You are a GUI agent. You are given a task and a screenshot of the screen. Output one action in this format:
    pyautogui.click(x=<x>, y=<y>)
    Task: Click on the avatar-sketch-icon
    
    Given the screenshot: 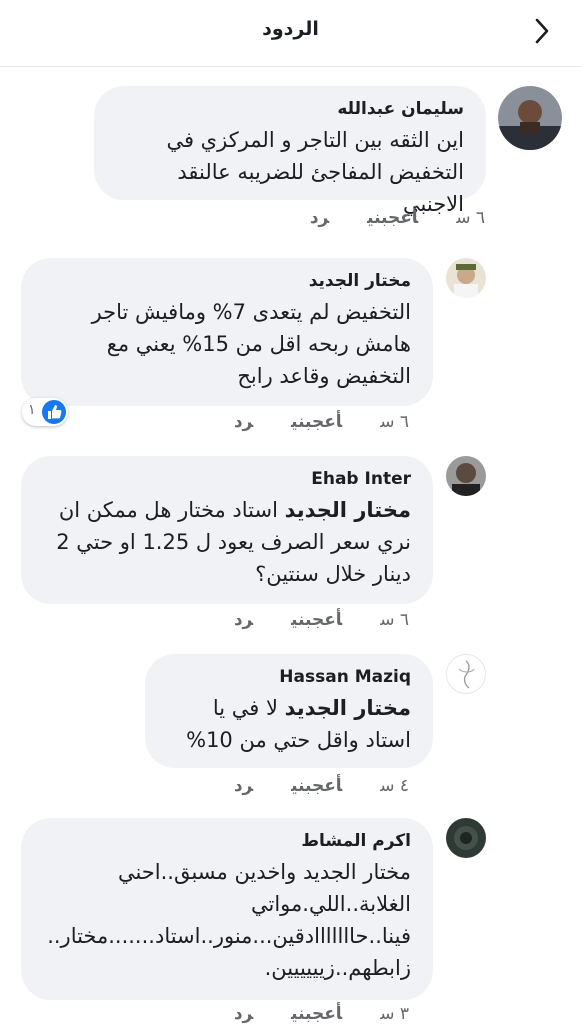 What is the action you would take?
    pyautogui.click(x=466, y=674)
    